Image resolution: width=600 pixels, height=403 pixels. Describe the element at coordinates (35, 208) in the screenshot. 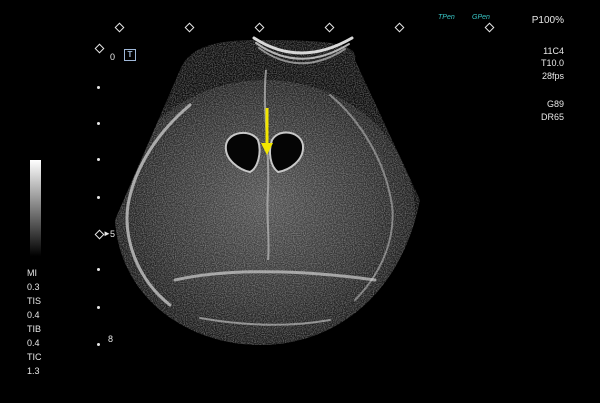

I see `grayscale-bar` at that location.